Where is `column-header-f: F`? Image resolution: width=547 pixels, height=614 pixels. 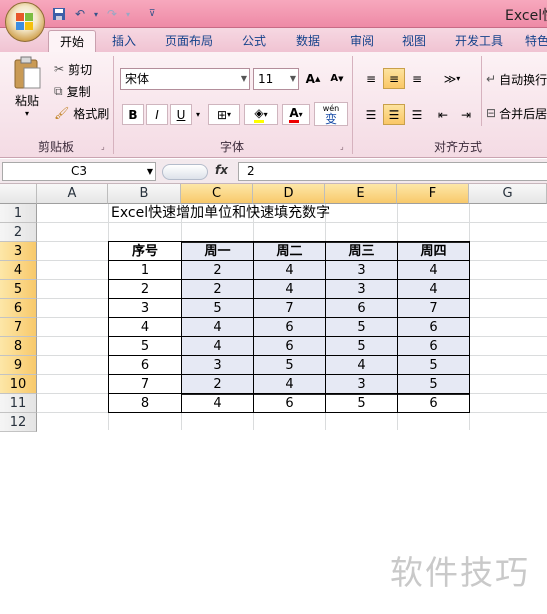 column-header-f: F is located at coordinates (433, 194).